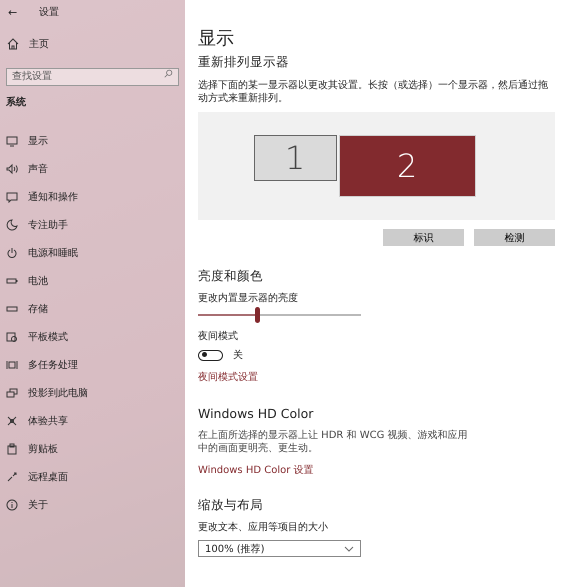  I want to click on page-title: 显示, so click(216, 38).